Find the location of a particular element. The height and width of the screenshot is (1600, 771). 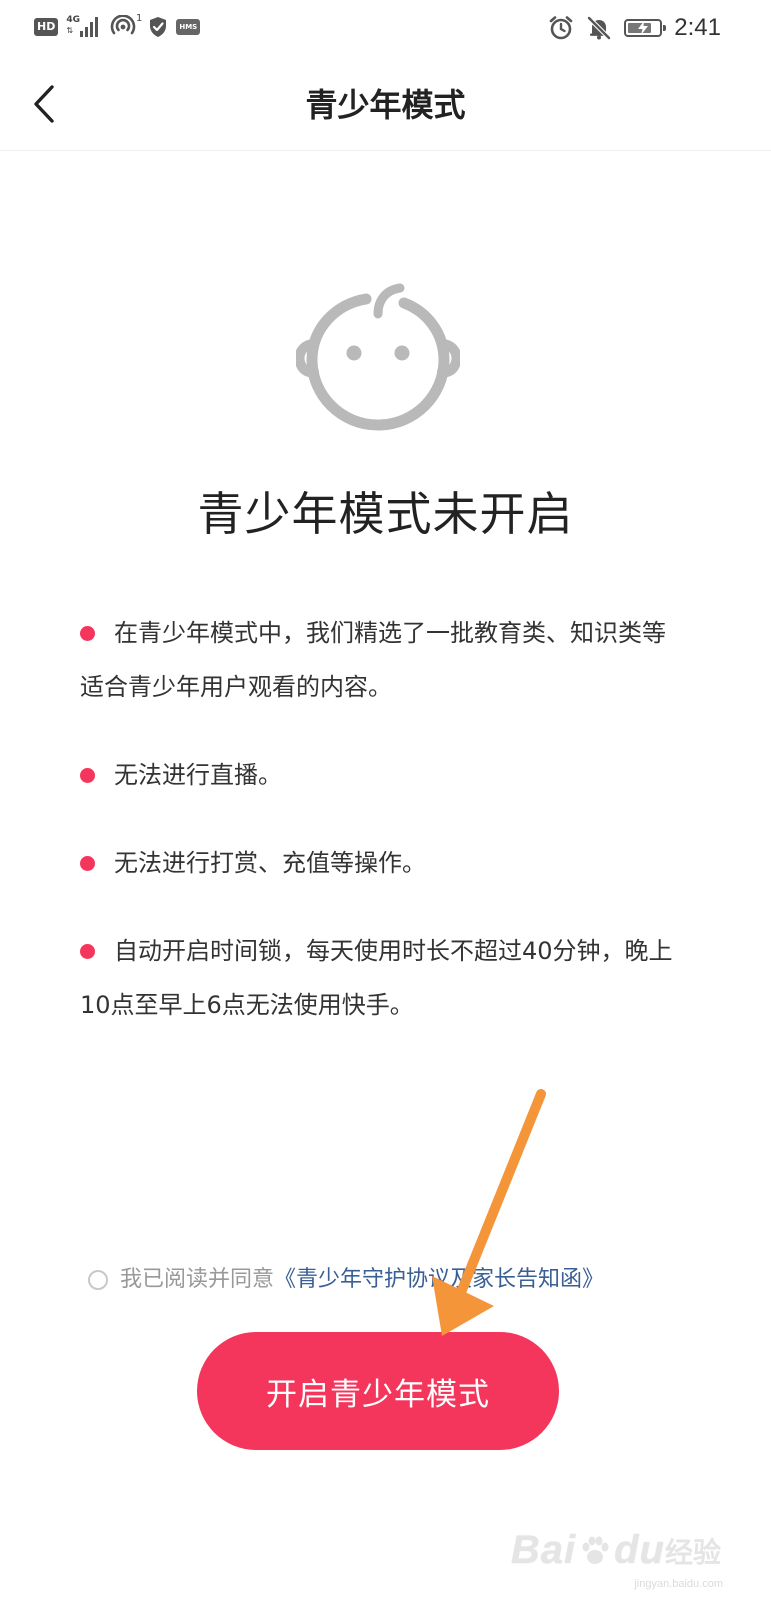

shield-icon is located at coordinates (158, 27).